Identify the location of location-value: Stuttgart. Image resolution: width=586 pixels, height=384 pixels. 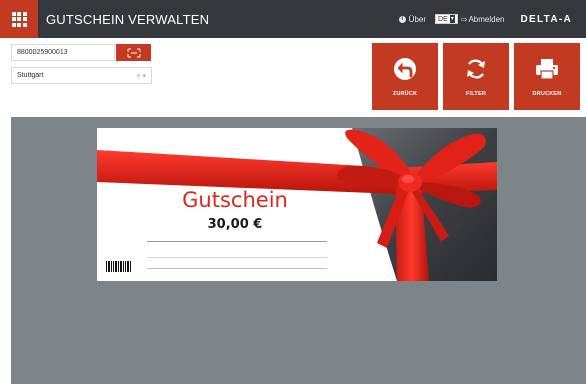
(30, 75).